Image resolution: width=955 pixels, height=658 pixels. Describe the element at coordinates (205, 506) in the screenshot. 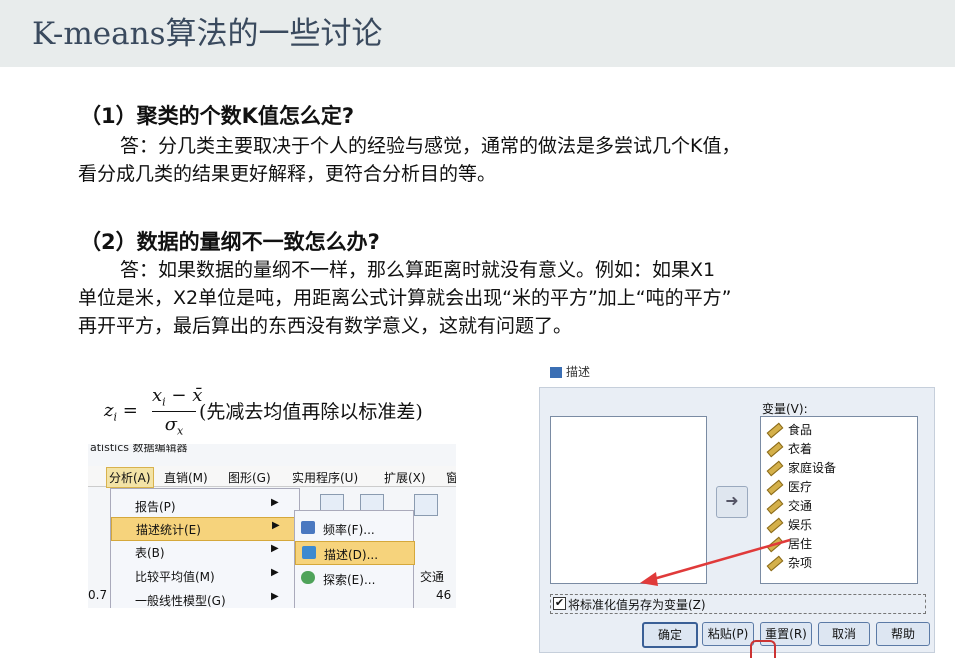

I see `menu-item-reports: 报告(P) ▶` at that location.